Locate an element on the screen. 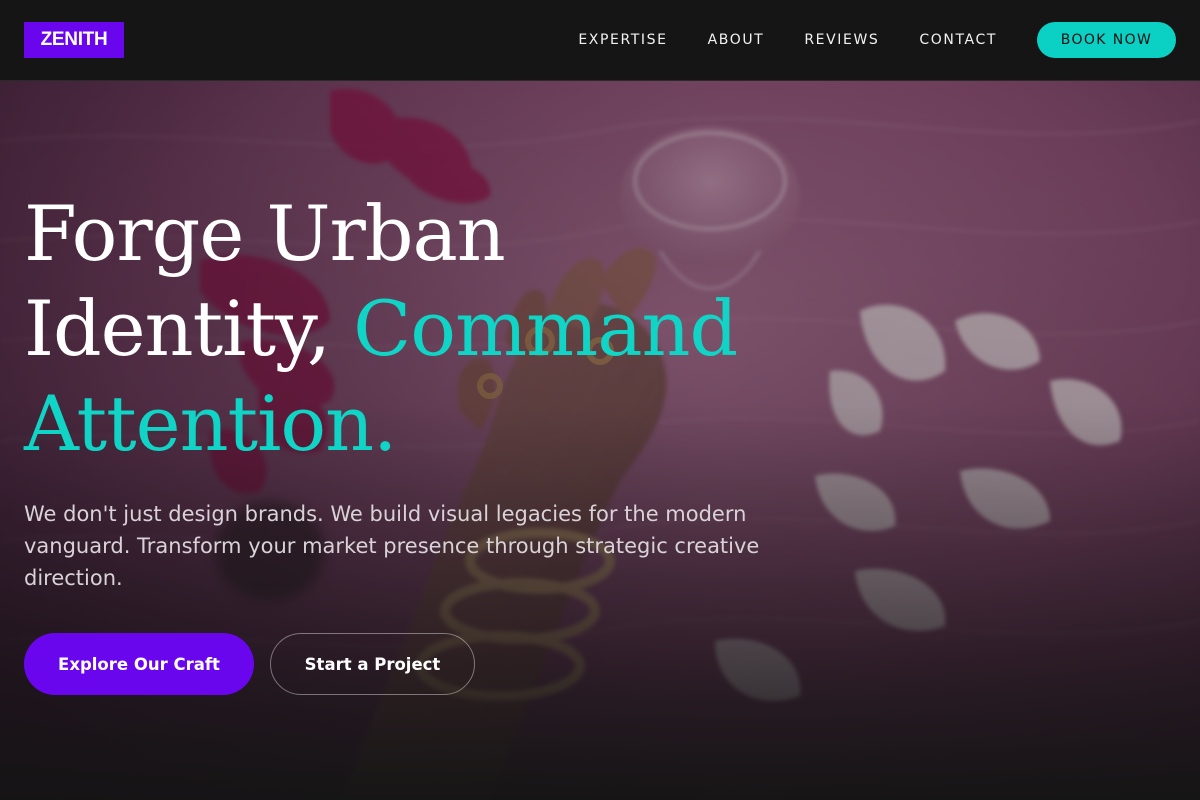  nav-link-expertise: EXPERTISE is located at coordinates (622, 40).